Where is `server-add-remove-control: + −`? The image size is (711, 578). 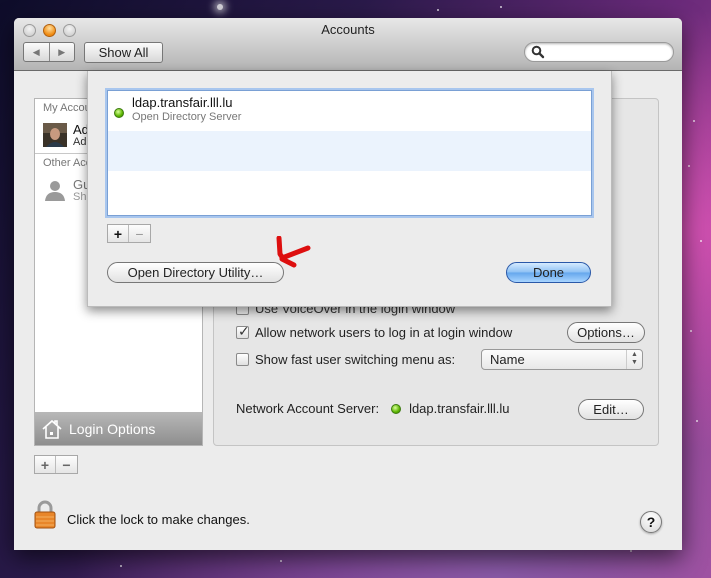
server-add-remove-control: + − is located at coordinates (129, 233).